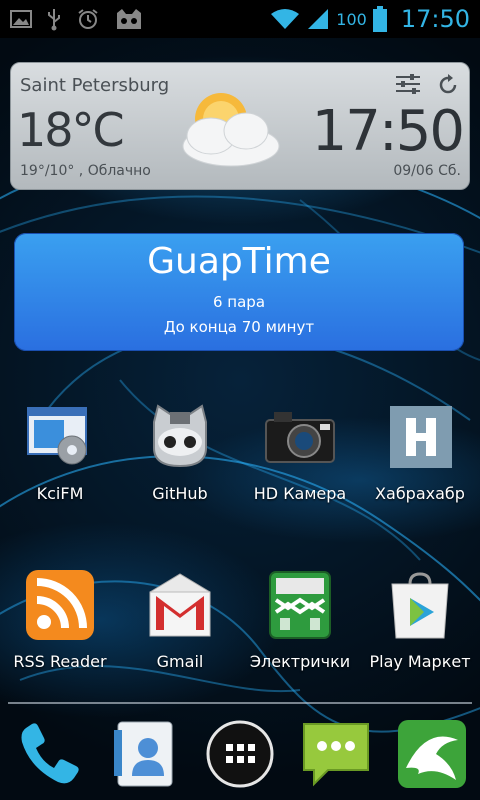 The image size is (480, 800). What do you see at coordinates (285, 19) in the screenshot?
I see `wifi-icon` at bounding box center [285, 19].